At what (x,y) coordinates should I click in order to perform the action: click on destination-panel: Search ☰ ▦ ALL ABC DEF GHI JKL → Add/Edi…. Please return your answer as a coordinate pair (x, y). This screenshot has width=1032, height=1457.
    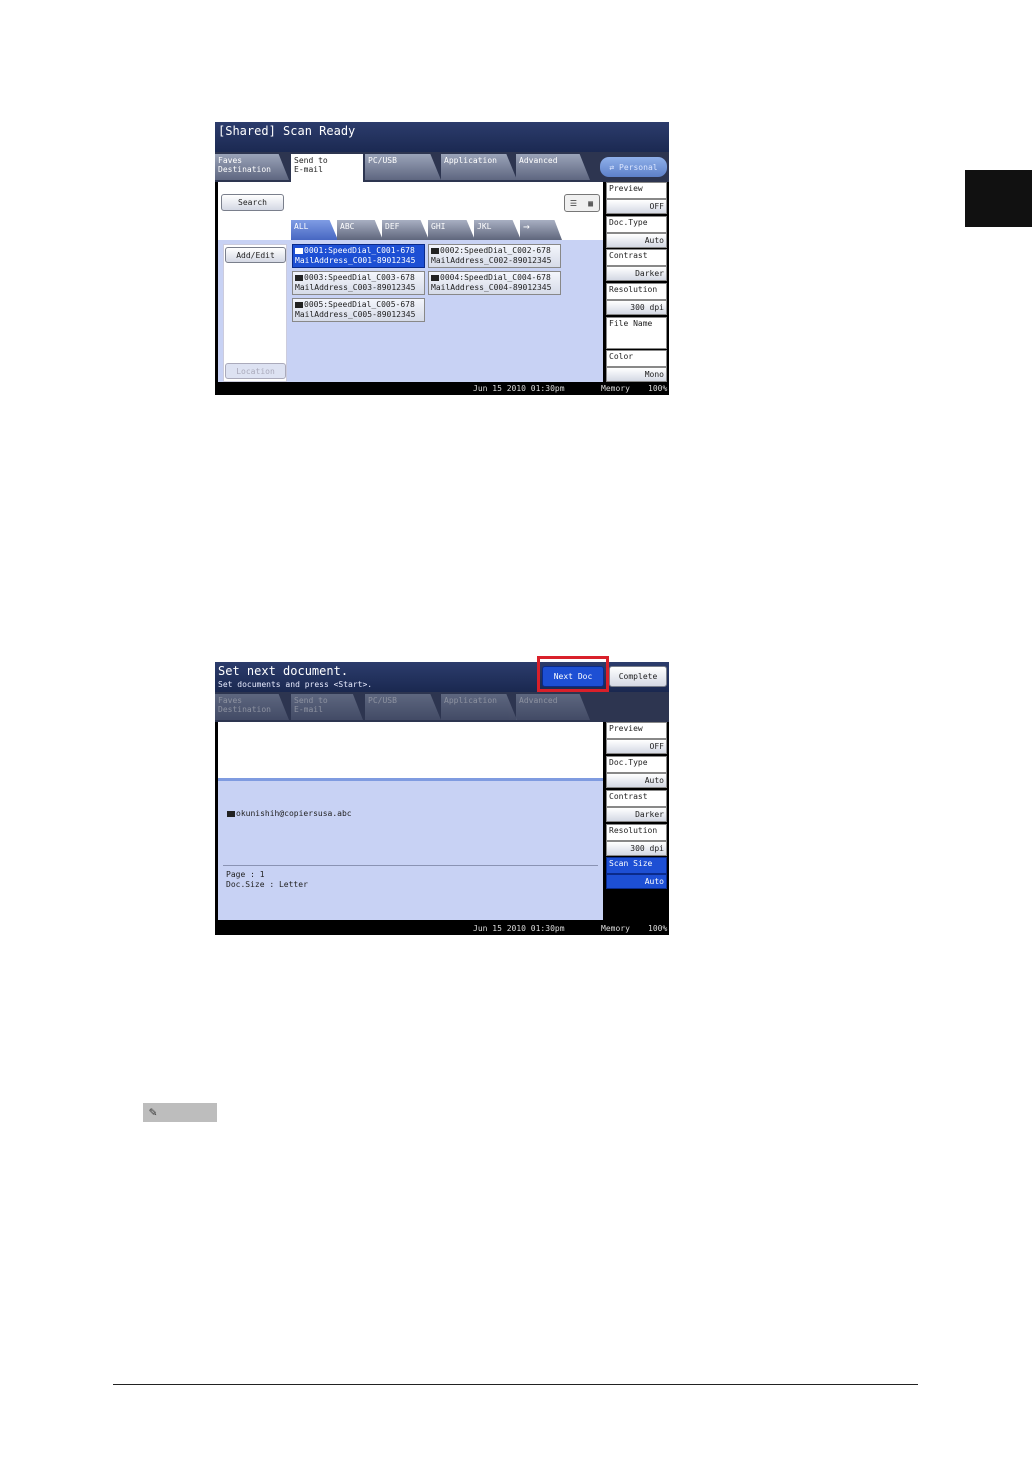
    Looking at the image, I should click on (410, 282).